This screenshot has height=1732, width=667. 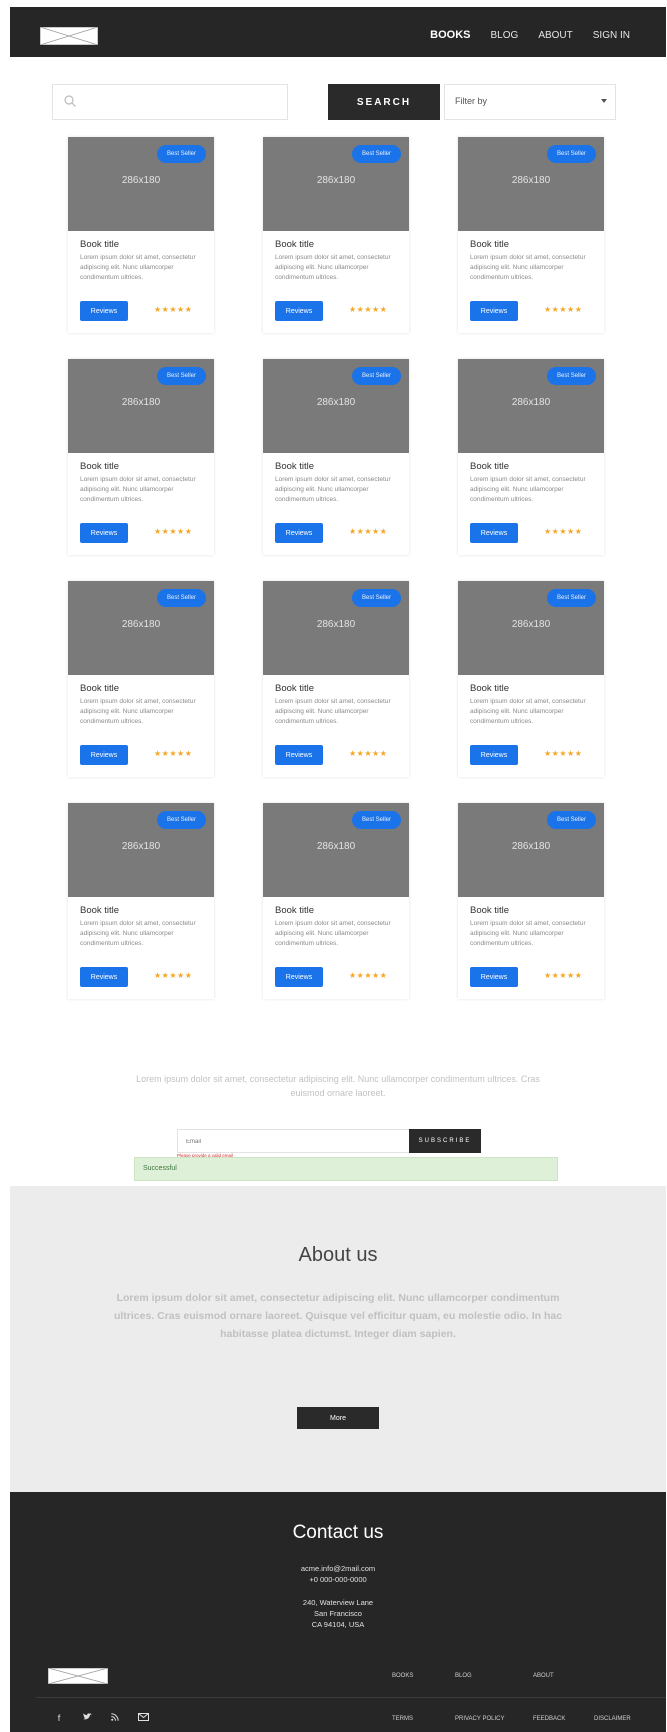 What do you see at coordinates (160, 1168) in the screenshot?
I see `success-message: Successful` at bounding box center [160, 1168].